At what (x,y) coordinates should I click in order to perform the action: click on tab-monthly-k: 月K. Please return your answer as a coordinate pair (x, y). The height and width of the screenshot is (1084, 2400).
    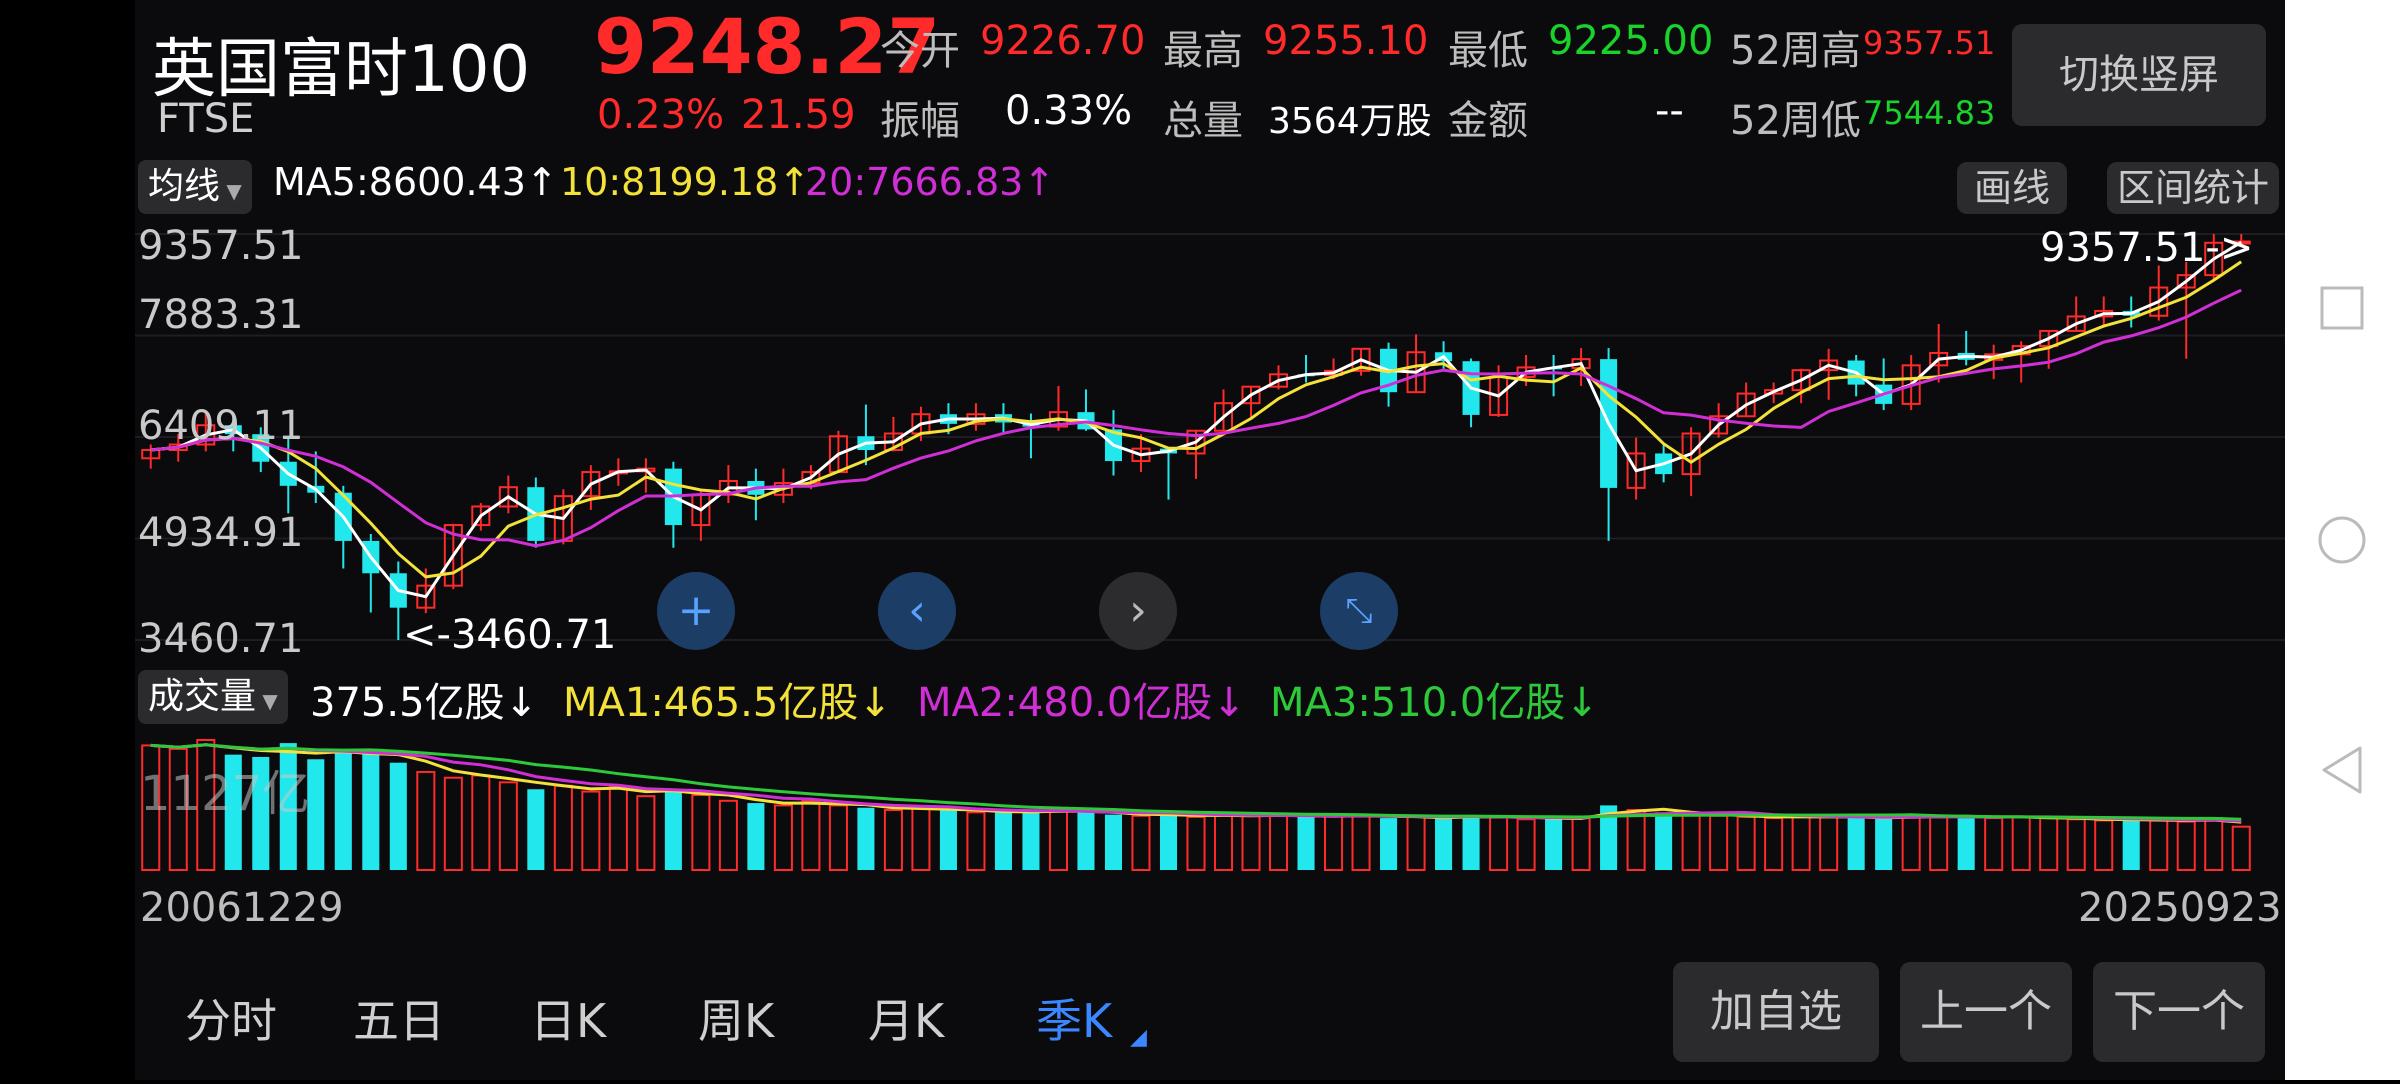
    Looking at the image, I should click on (906, 1018).